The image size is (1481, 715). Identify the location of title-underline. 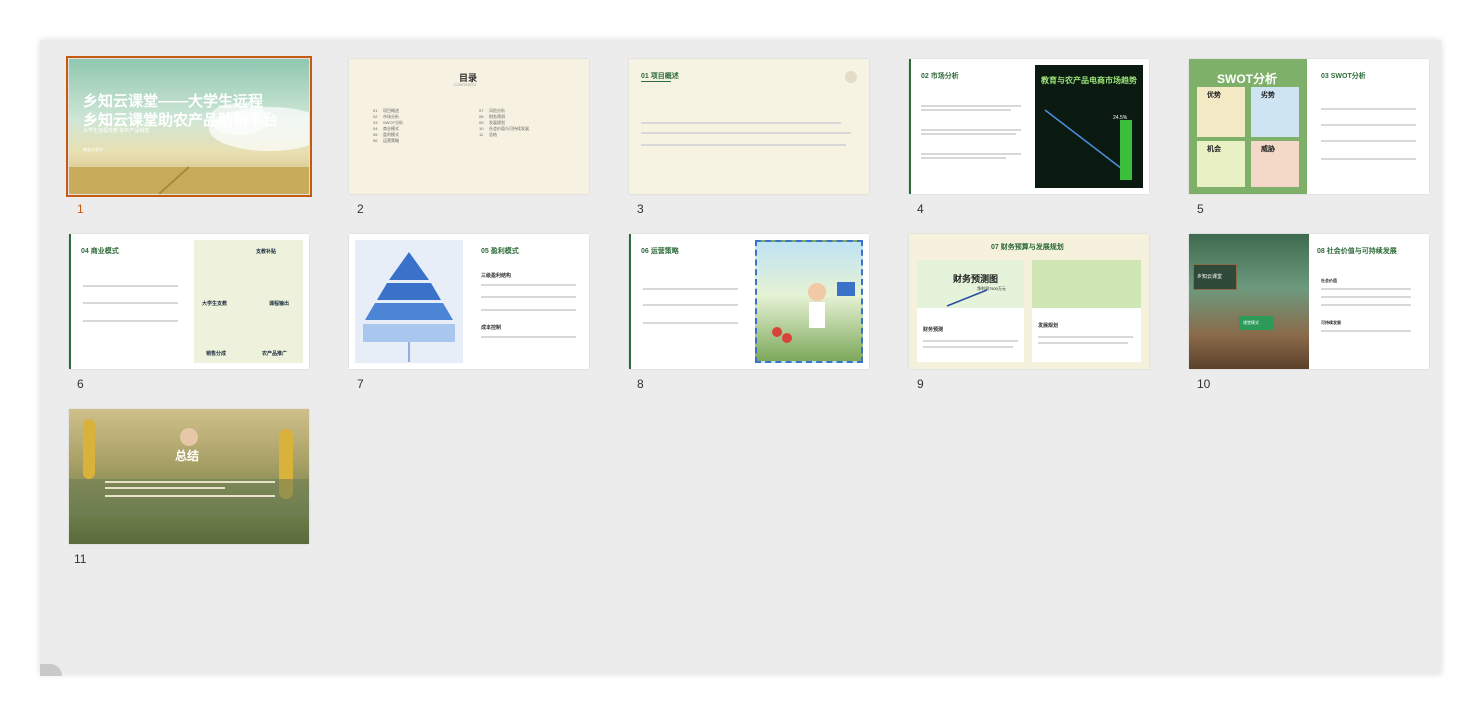
(656, 81).